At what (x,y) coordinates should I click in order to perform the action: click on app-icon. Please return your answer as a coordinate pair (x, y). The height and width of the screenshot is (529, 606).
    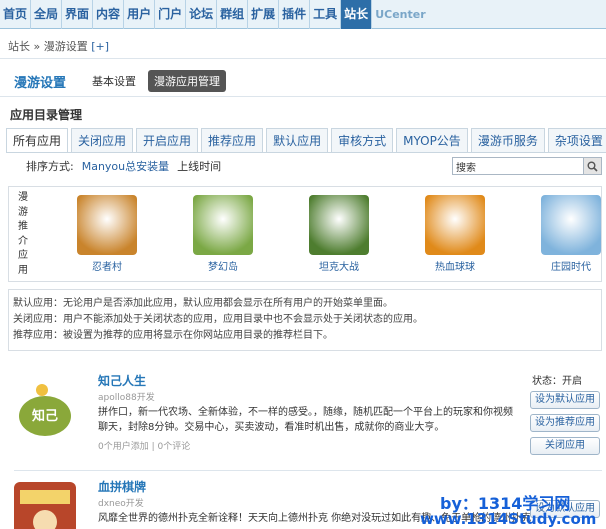
    Looking at the image, I should click on (45, 505).